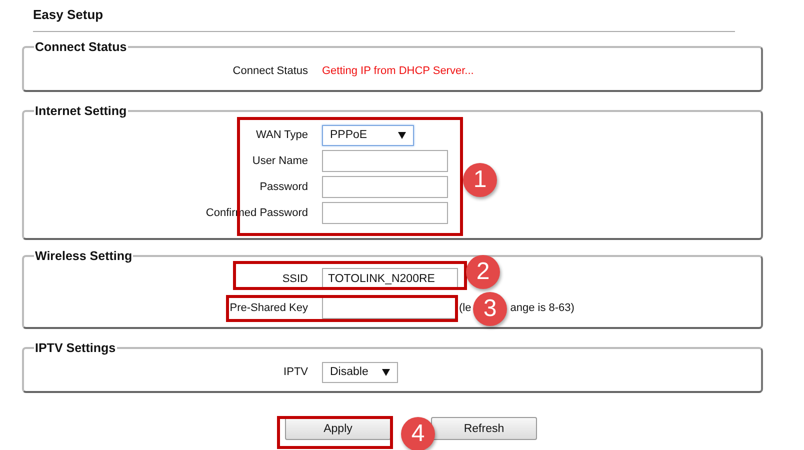 The width and height of the screenshot is (804, 450). Describe the element at coordinates (484, 428) in the screenshot. I see `refresh-button: Refresh` at that location.